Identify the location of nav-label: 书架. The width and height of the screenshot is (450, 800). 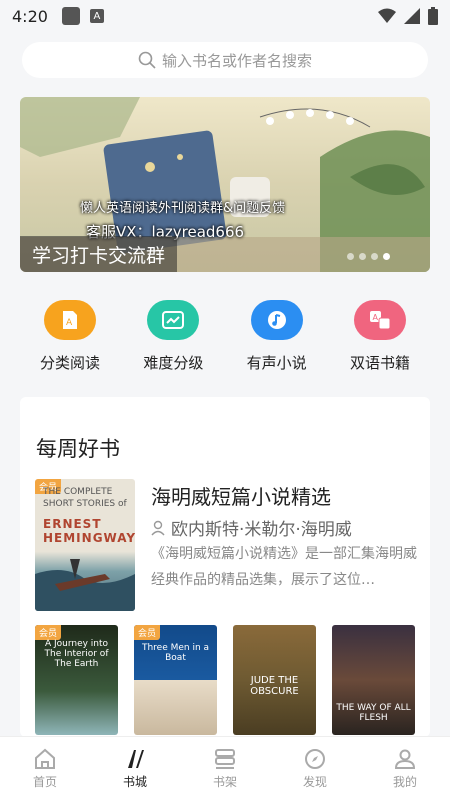
(224, 781).